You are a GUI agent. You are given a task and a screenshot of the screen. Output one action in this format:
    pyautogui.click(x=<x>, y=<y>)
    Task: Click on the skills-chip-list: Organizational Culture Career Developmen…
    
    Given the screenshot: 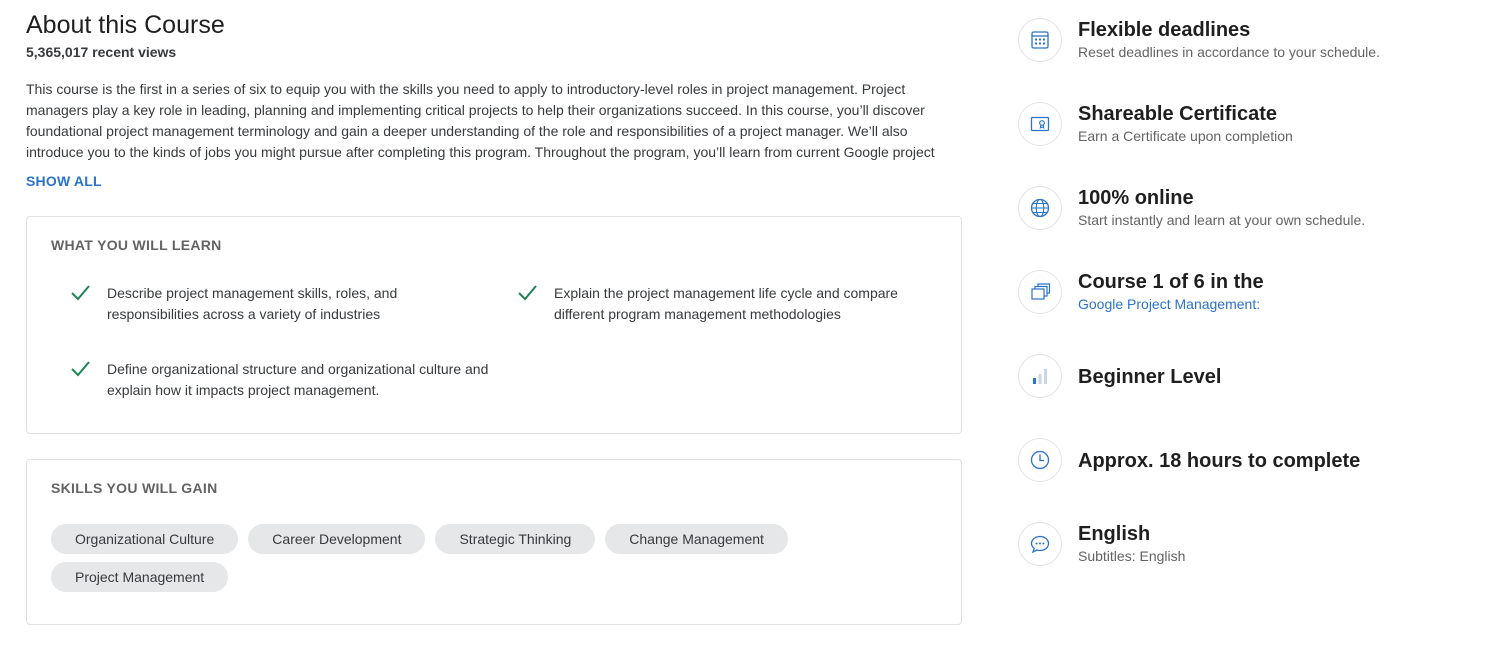 What is the action you would take?
    pyautogui.click(x=441, y=558)
    